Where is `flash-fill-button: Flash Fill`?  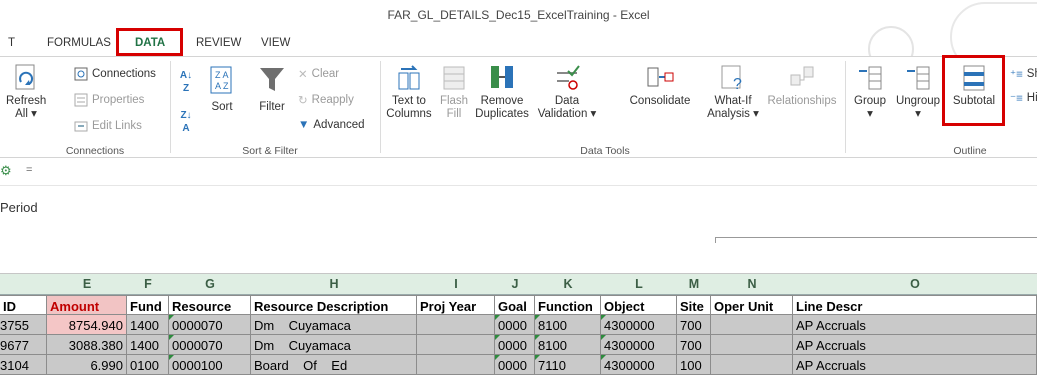
flash-fill-button: Flash Fill is located at coordinates (454, 92).